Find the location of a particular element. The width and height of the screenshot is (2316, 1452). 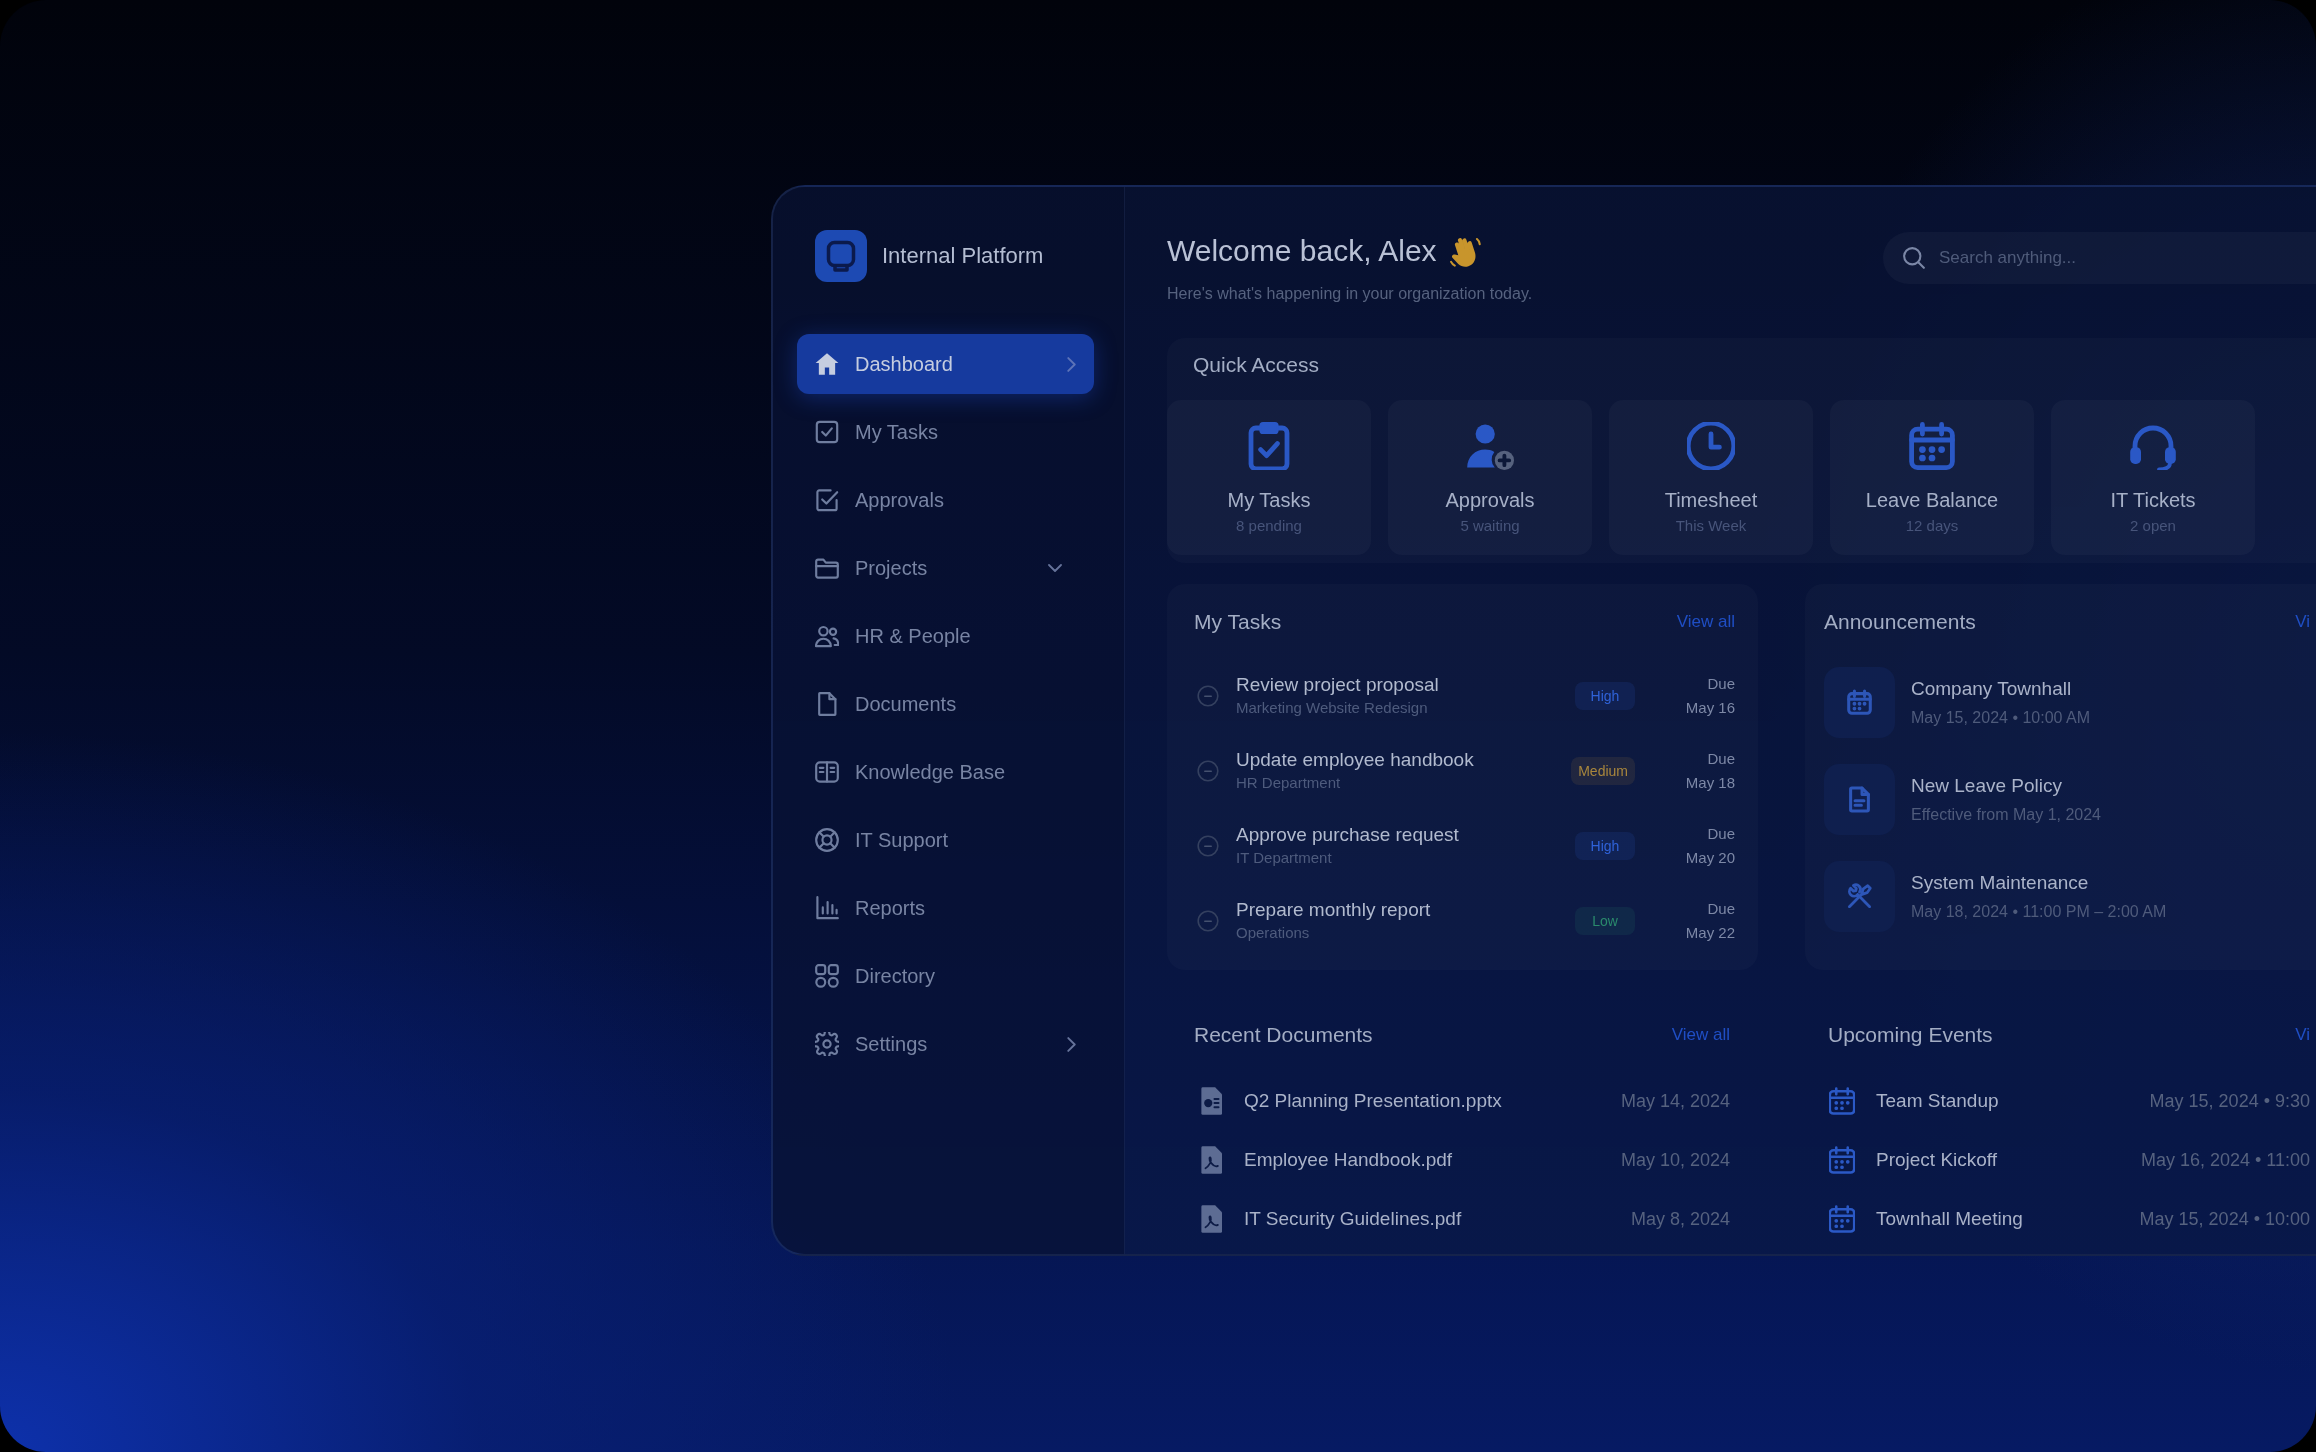

announcement-title: System Maintenance is located at coordinates (2000, 882).